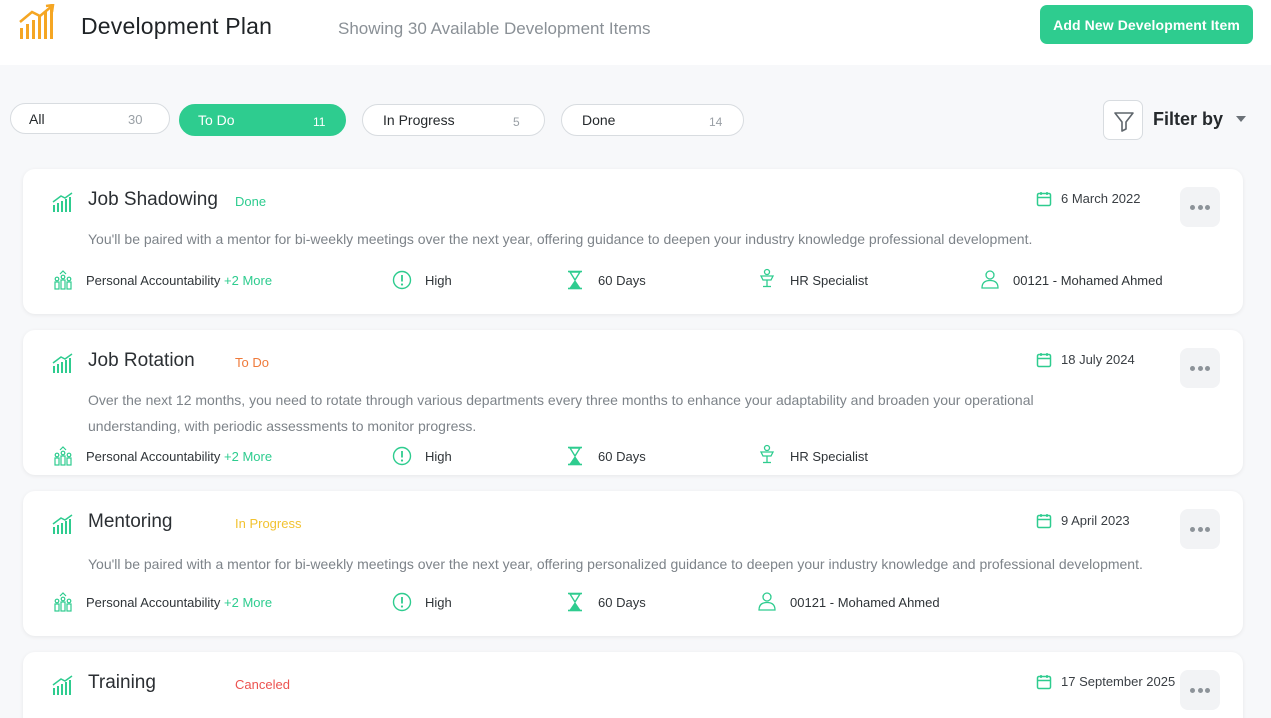  I want to click on status-badge: In Progress, so click(268, 523).